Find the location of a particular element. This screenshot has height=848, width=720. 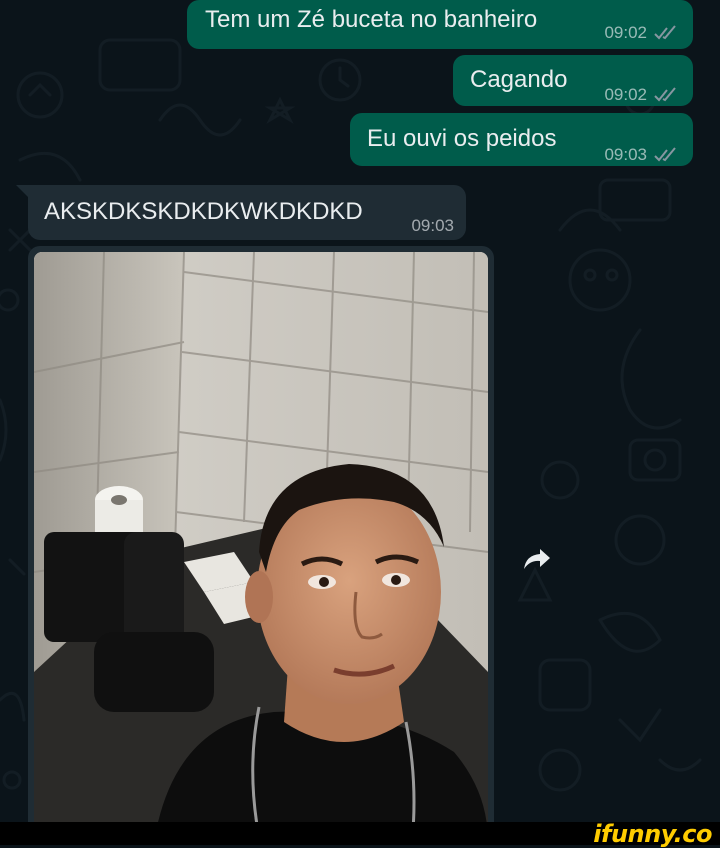

message-text: AKSKDKSKDKDKWKDKDKD is located at coordinates (203, 211).